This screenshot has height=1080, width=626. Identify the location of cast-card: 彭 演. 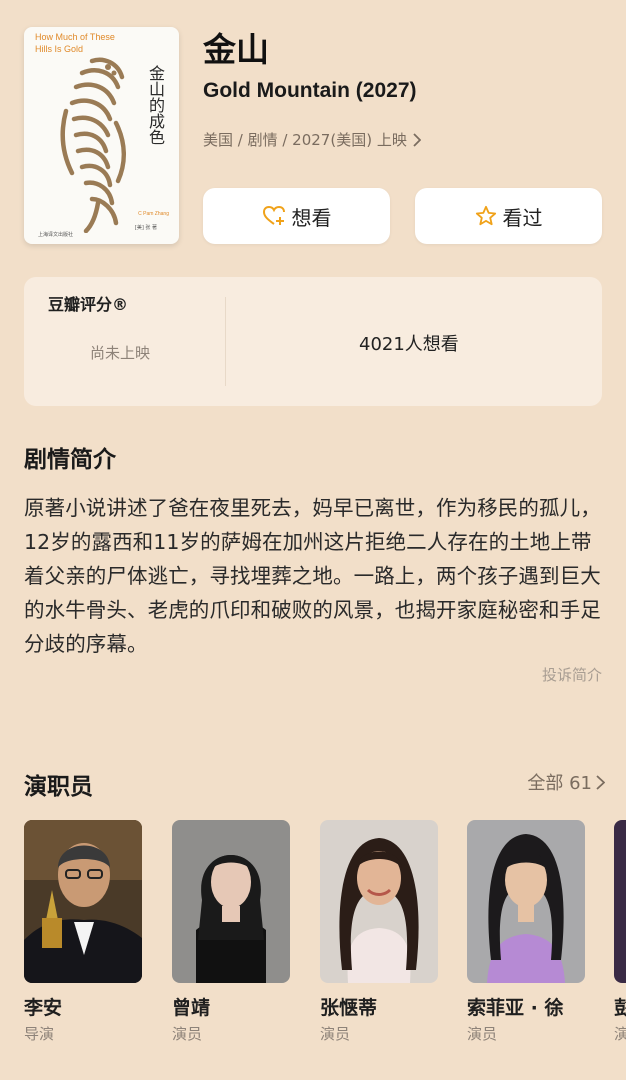
(620, 940).